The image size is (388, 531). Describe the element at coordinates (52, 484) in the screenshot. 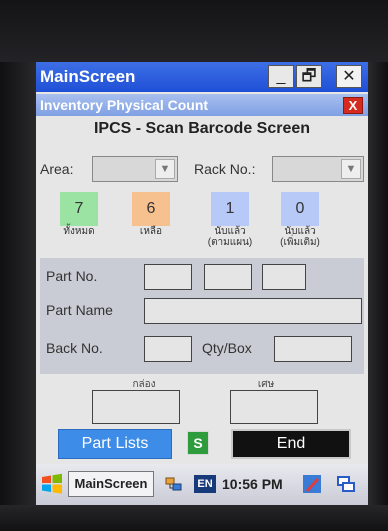

I see `windows-logo-icon` at that location.